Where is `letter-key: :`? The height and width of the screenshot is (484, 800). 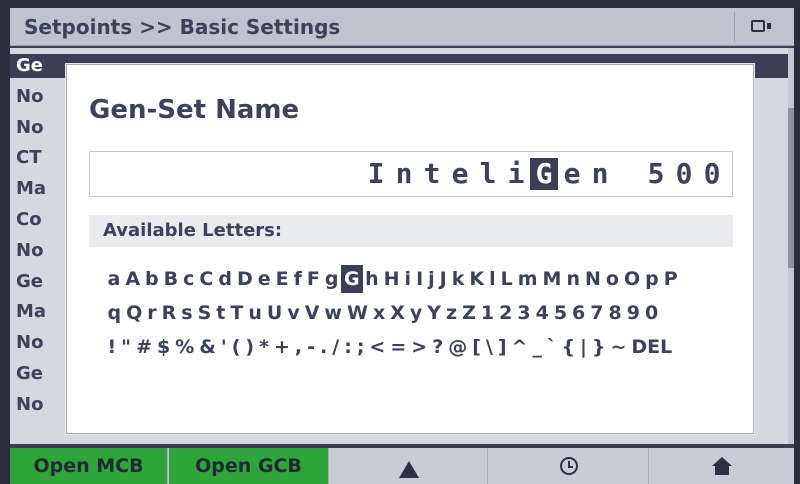
letter-key: : is located at coordinates (348, 347).